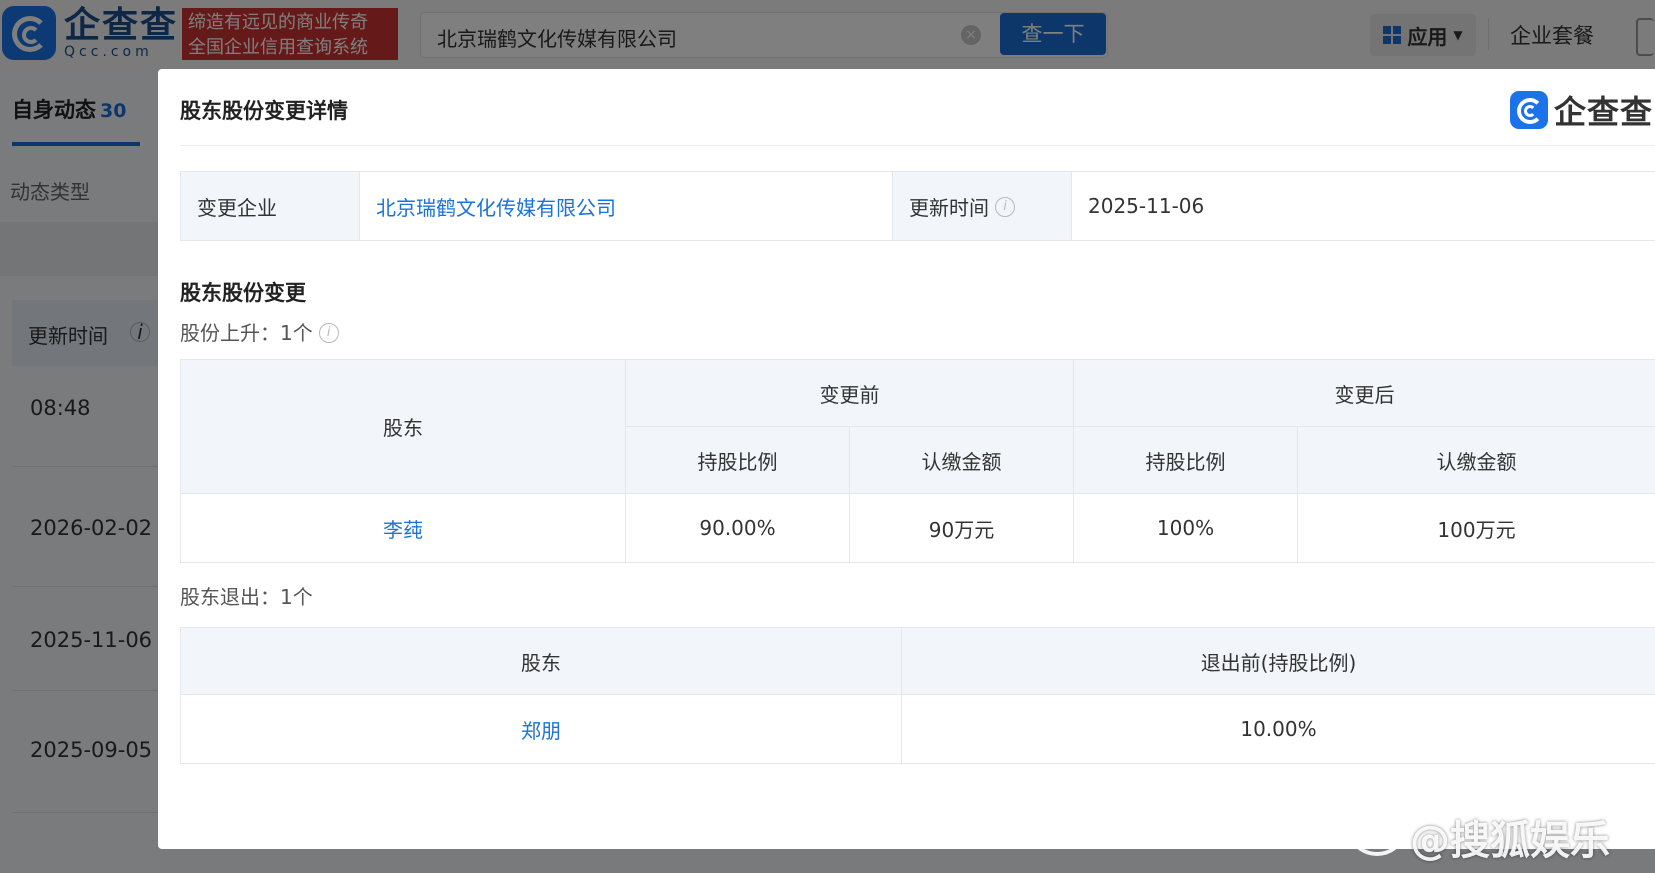 The height and width of the screenshot is (873, 1655). I want to click on after-amount-cell: 100万元, so click(1476, 528).